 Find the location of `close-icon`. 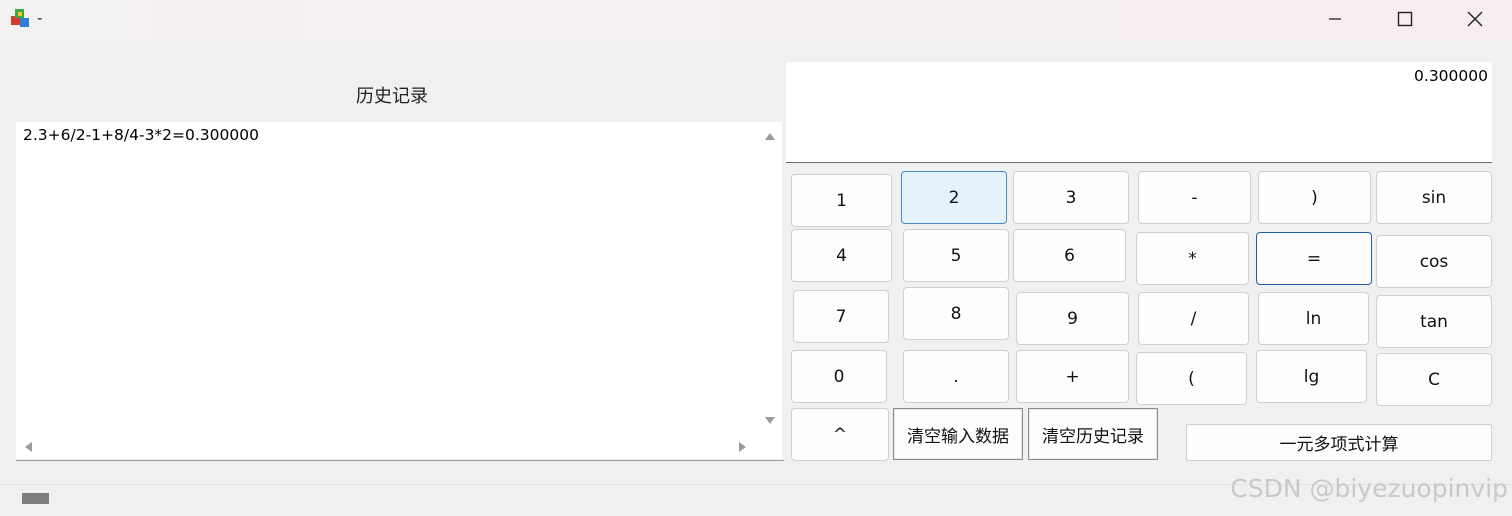

close-icon is located at coordinates (1475, 19).